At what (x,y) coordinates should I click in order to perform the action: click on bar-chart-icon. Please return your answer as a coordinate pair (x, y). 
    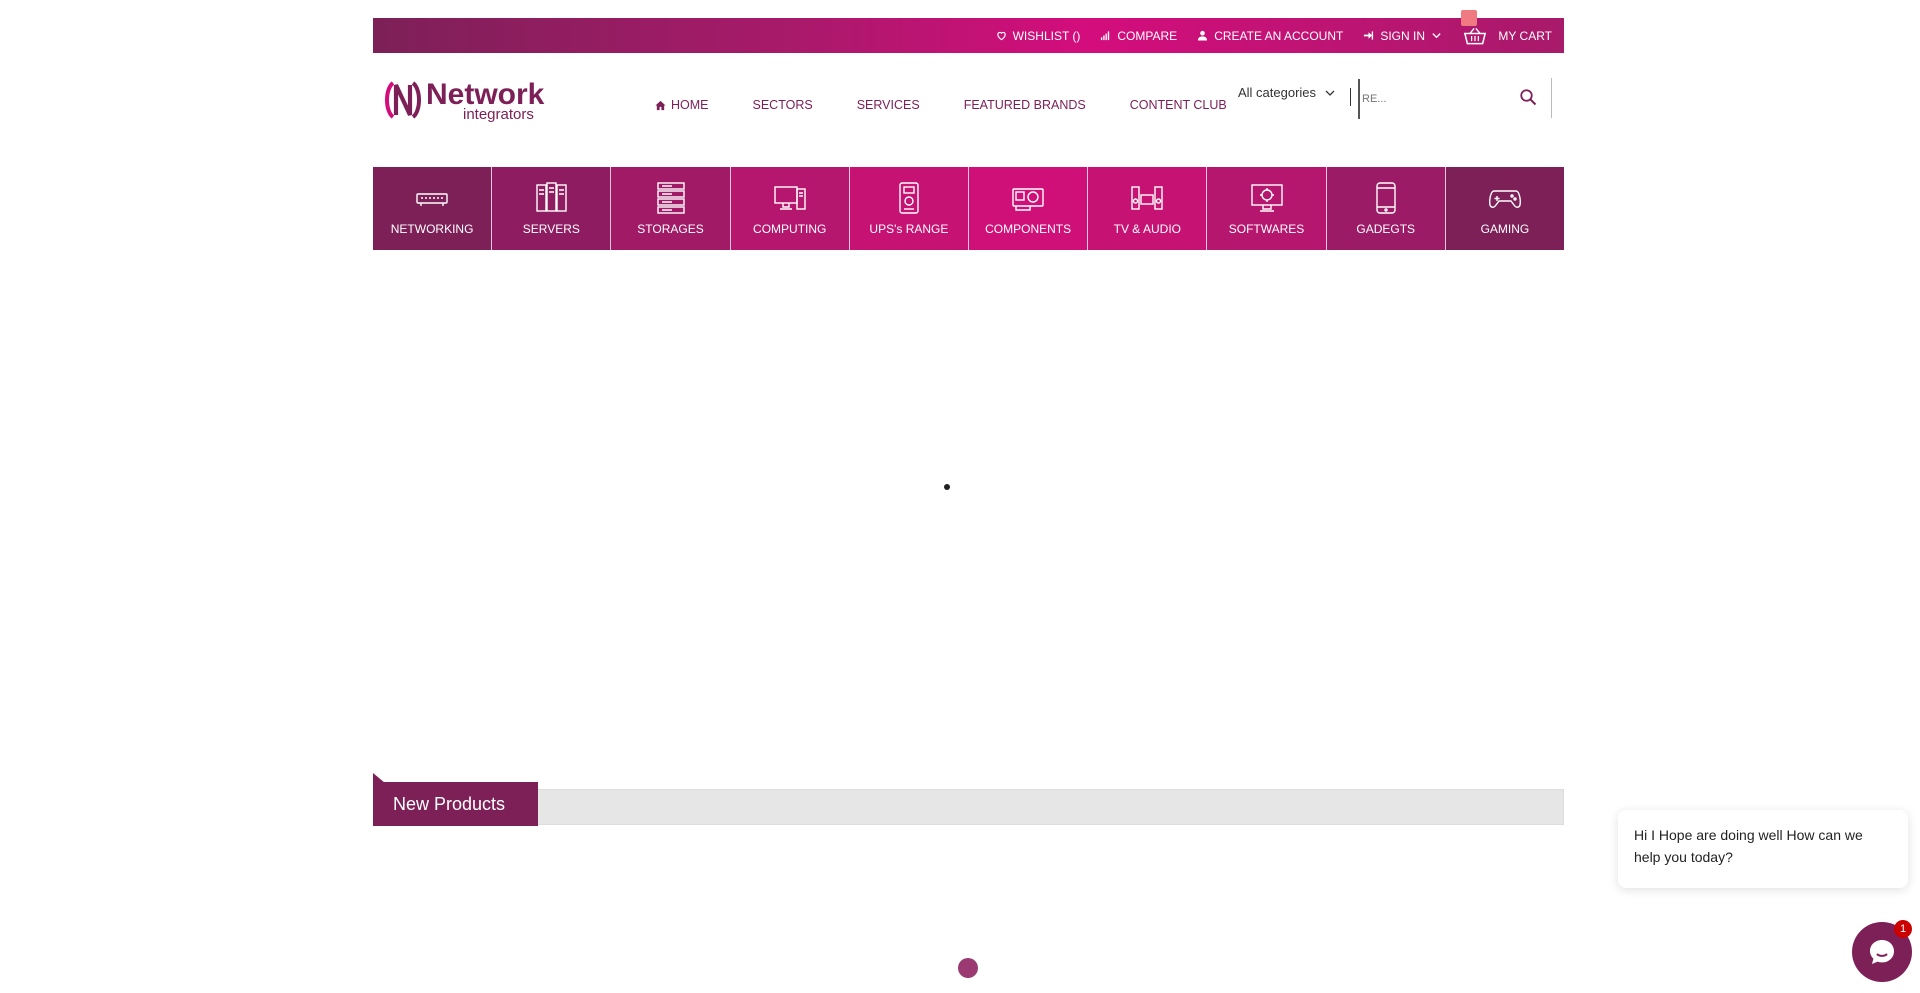
    Looking at the image, I should click on (1105, 36).